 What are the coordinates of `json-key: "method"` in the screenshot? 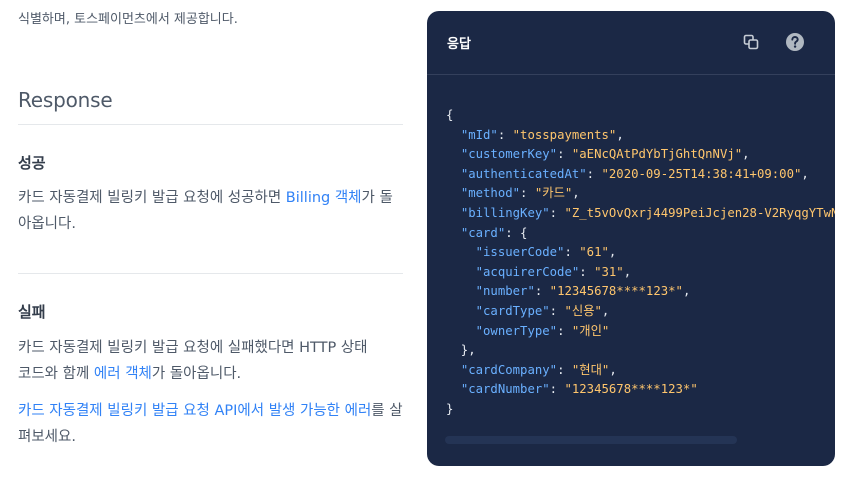 It's located at (490, 193).